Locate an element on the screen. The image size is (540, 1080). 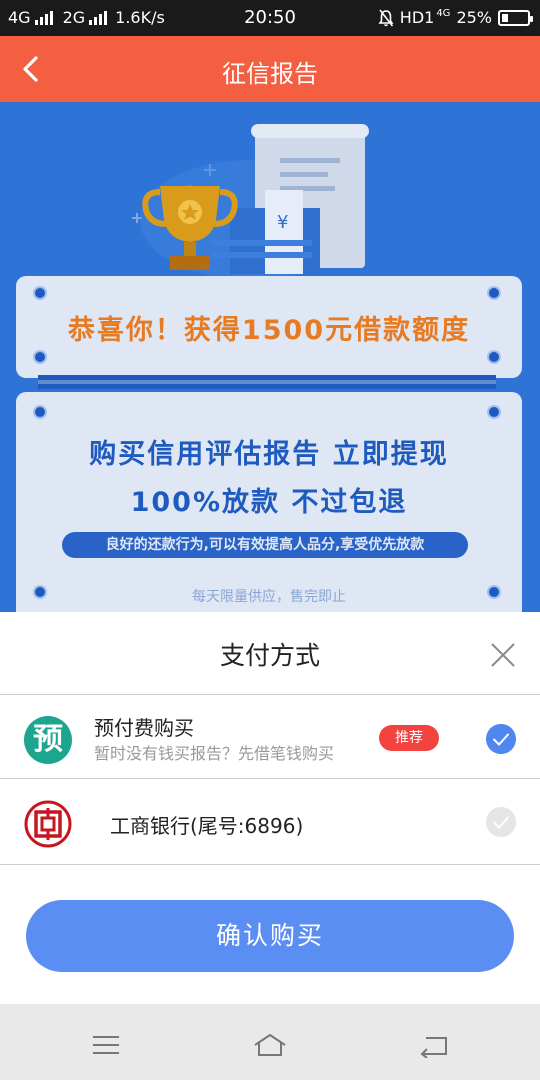
home-icon is located at coordinates (270, 1045).